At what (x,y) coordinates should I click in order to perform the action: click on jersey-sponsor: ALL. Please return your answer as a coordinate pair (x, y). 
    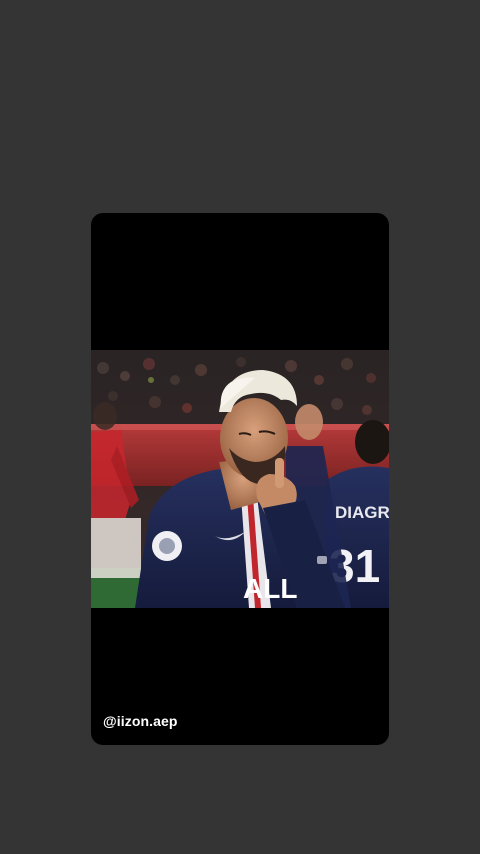
    Looking at the image, I should click on (270, 588).